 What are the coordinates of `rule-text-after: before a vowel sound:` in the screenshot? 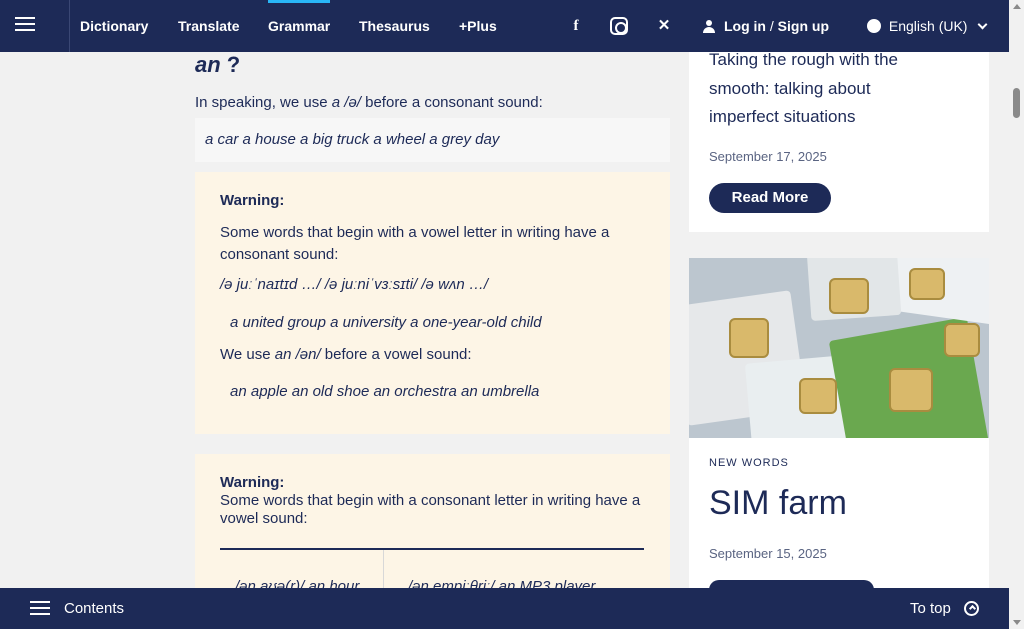 It's located at (396, 354).